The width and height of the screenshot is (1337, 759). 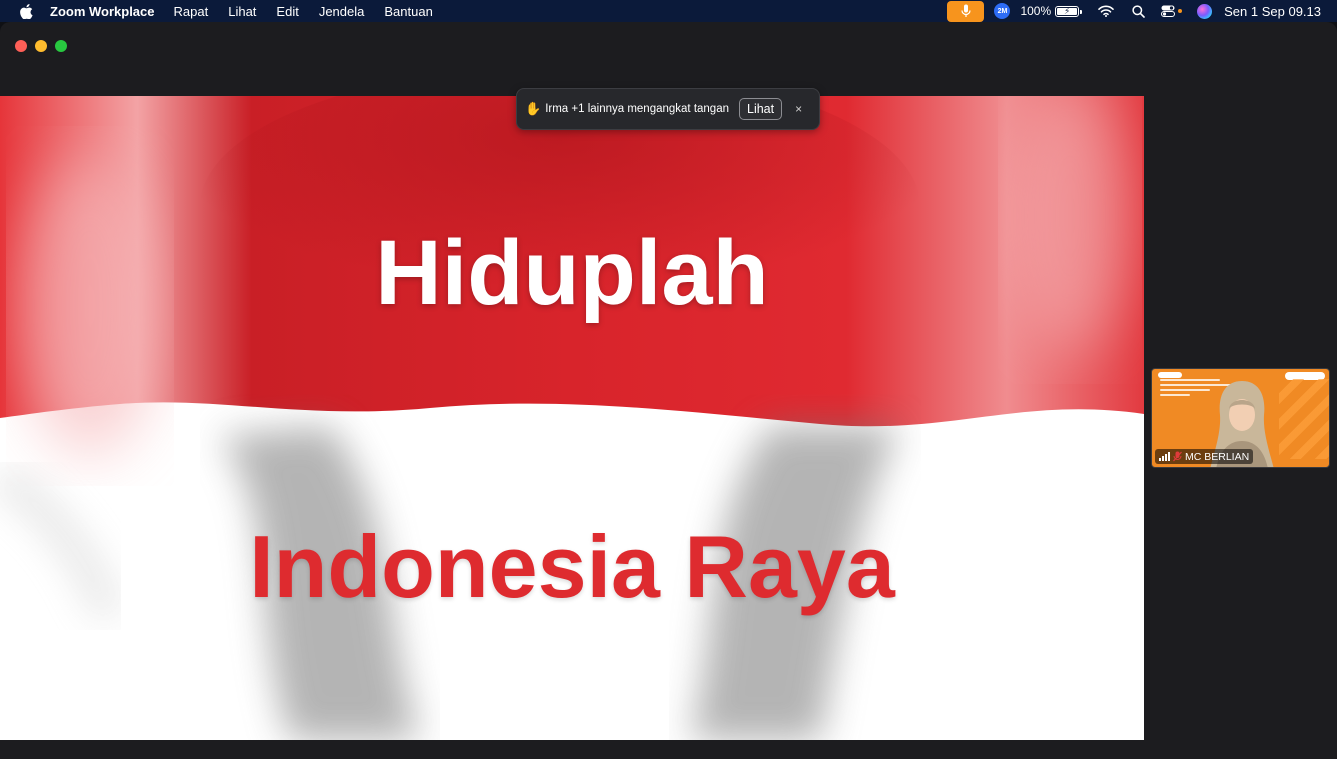 What do you see at coordinates (1172, 11) in the screenshot?
I see `control-center-icon` at bounding box center [1172, 11].